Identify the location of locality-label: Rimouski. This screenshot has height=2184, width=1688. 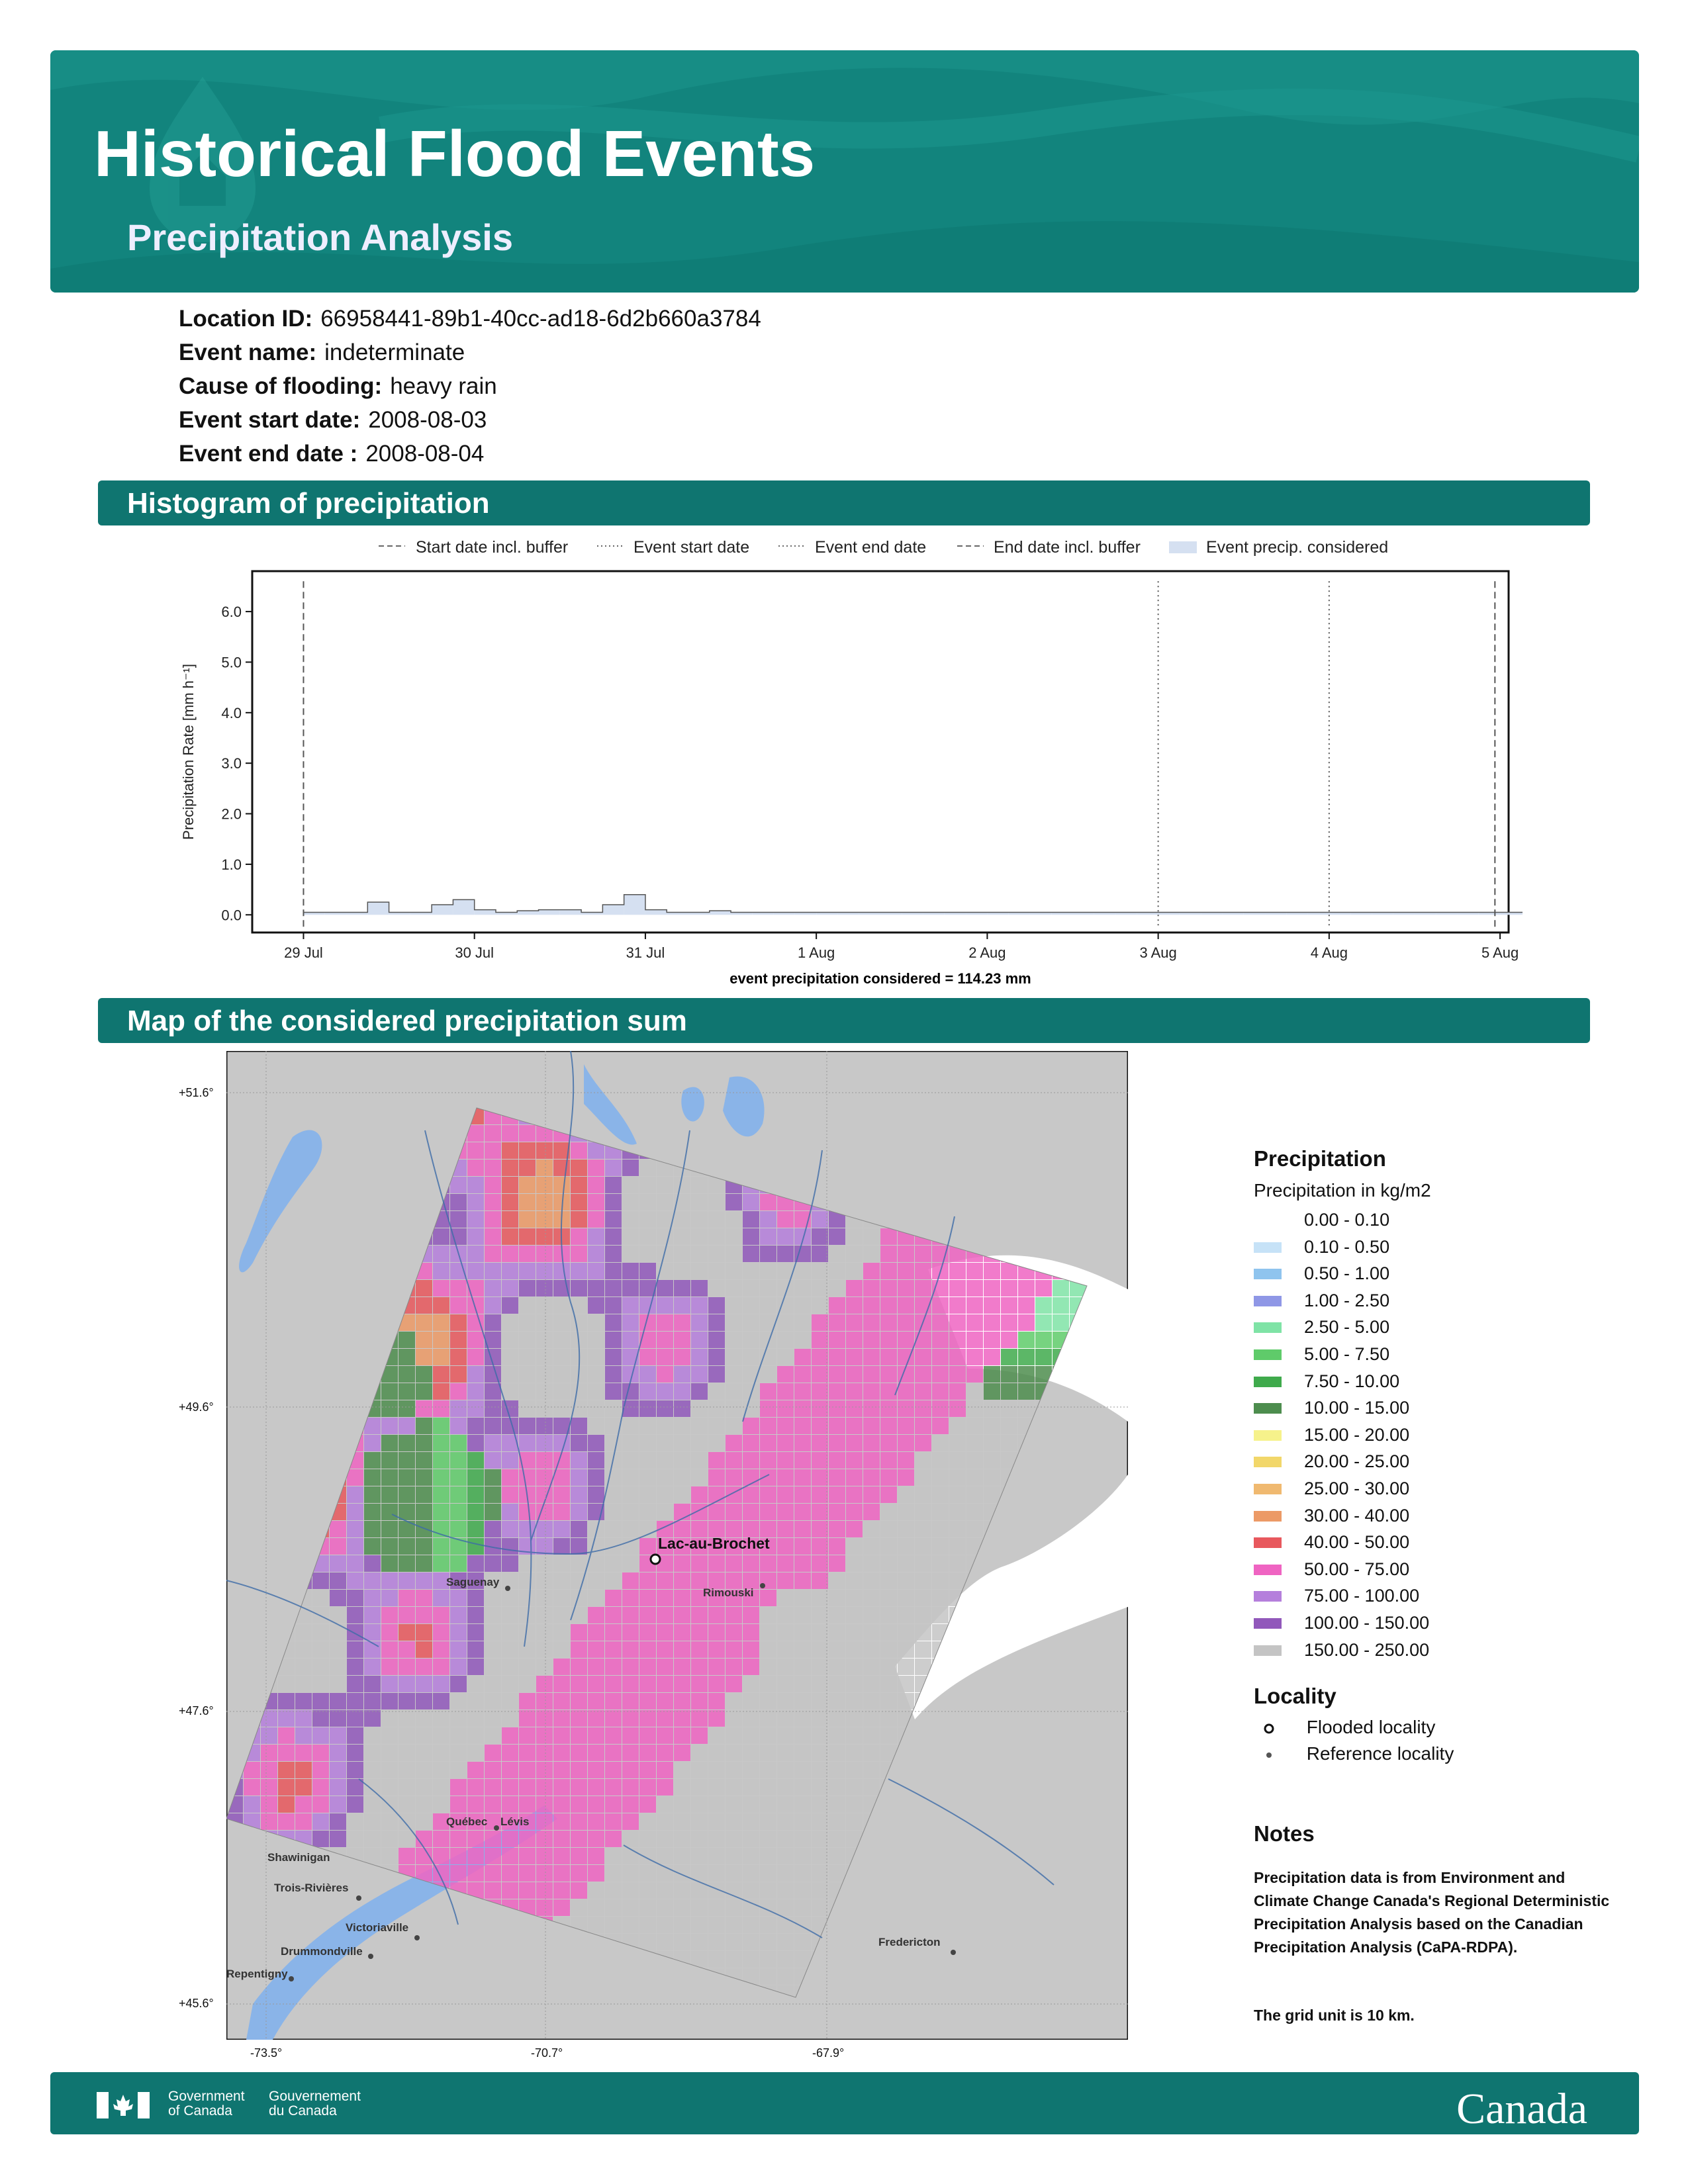
(728, 1592).